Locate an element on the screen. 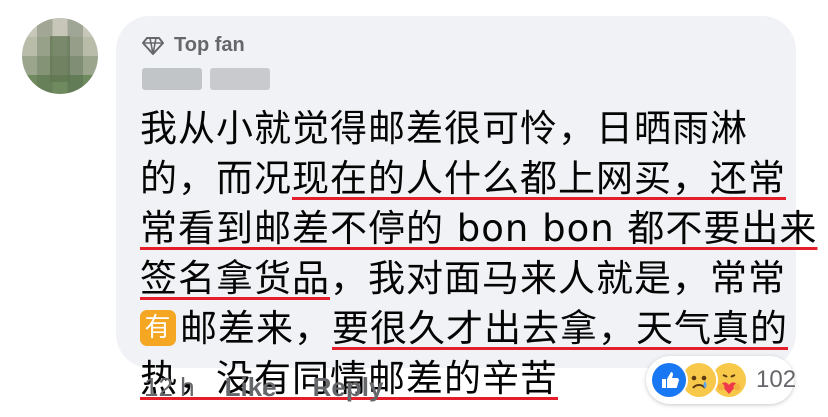 The image size is (828, 417). comment-text-segment: 邮差来， is located at coordinates (256, 328).